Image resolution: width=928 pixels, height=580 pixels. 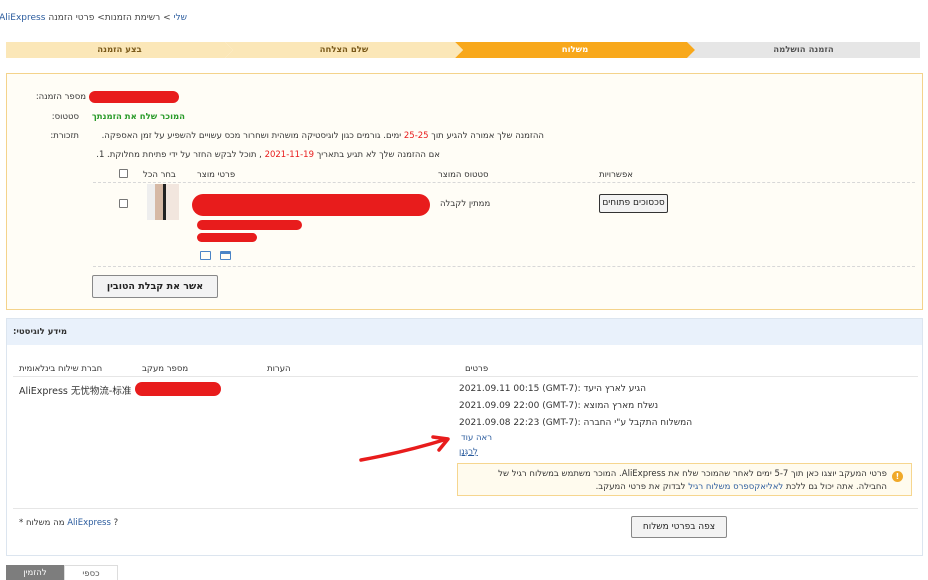 What do you see at coordinates (504, 182) in the screenshot?
I see `divider` at bounding box center [504, 182].